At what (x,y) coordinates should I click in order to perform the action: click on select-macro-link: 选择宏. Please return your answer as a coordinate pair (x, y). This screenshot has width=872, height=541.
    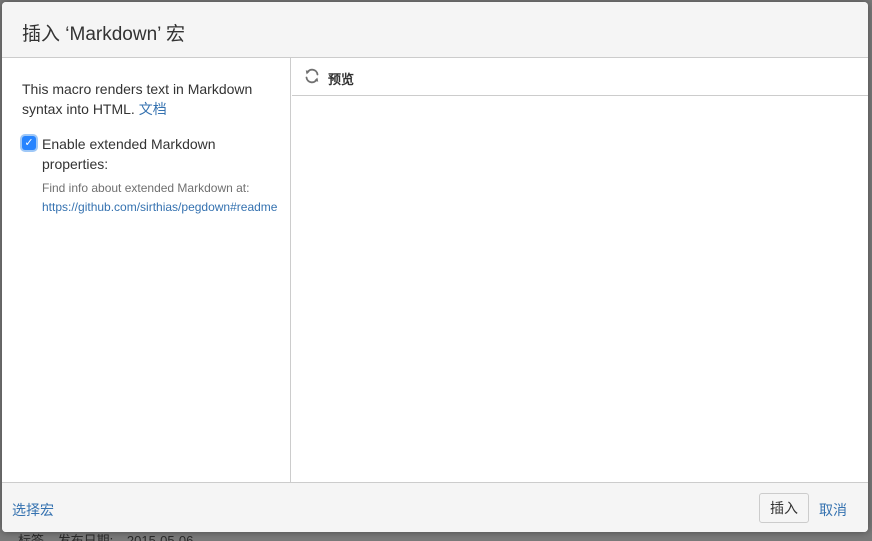
    Looking at the image, I should click on (33, 510).